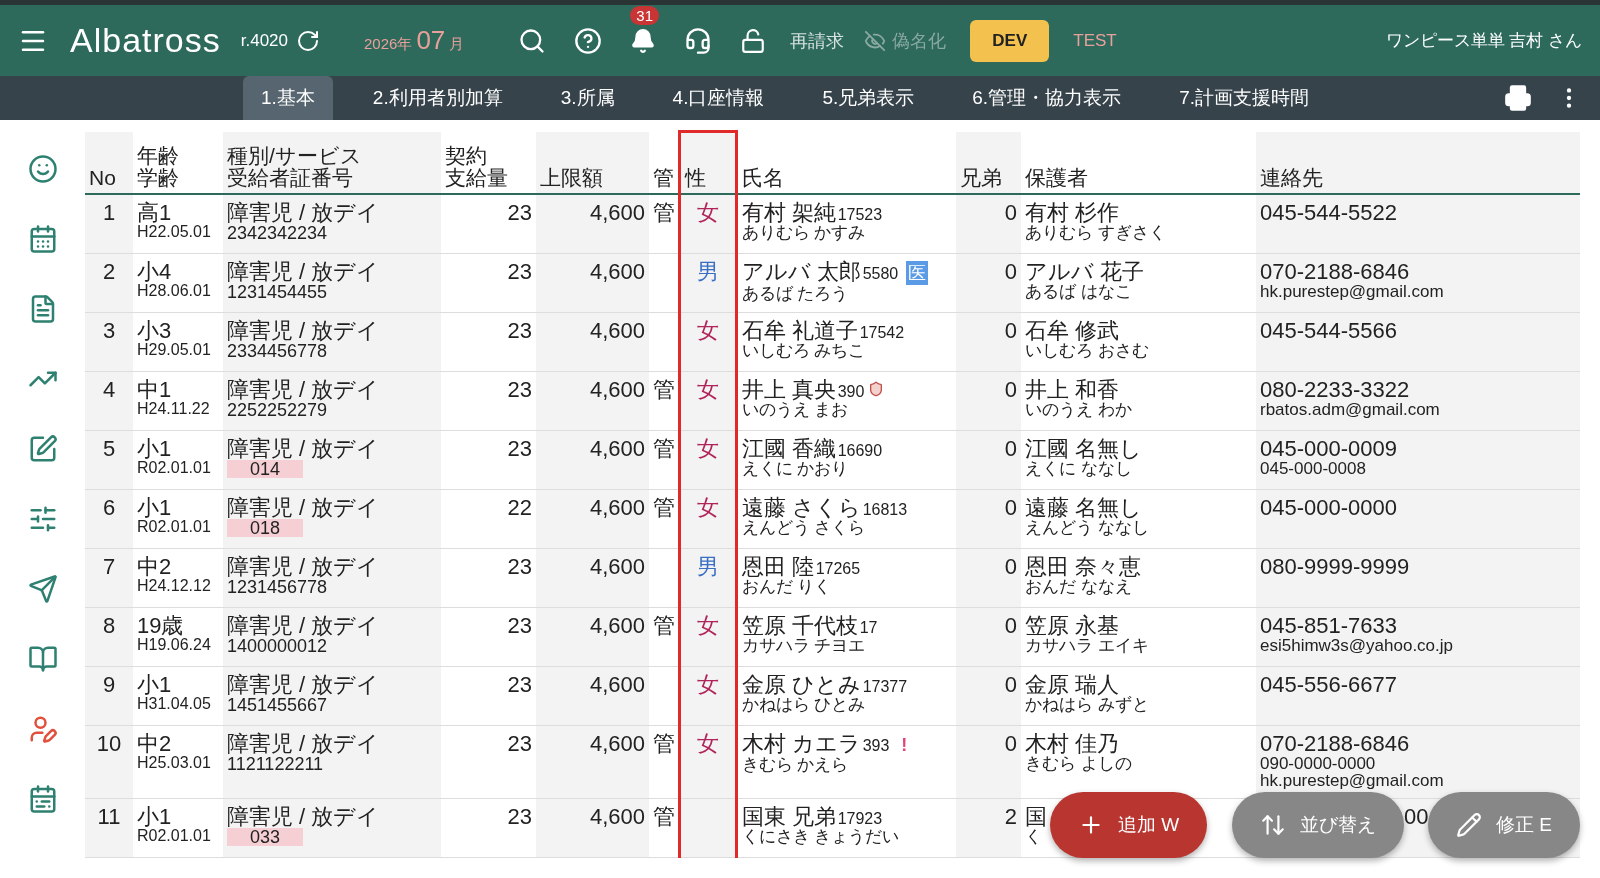 The image size is (1600, 878). What do you see at coordinates (173, 409) in the screenshot?
I see `birth-date: H24.11.22` at bounding box center [173, 409].